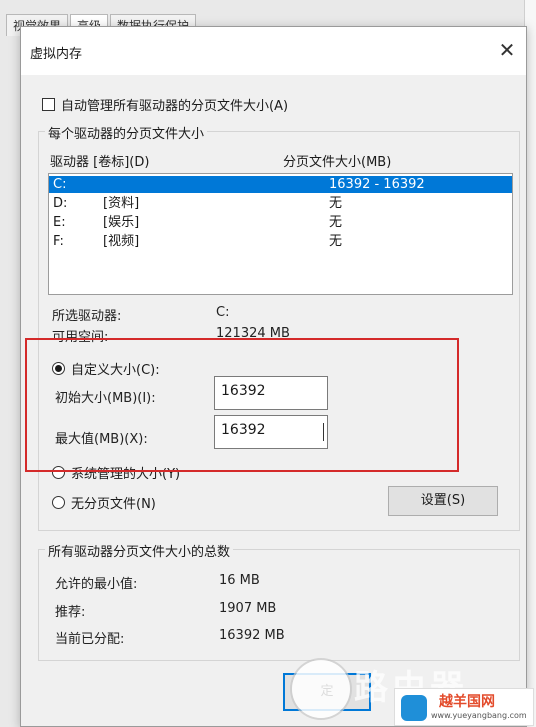 The height and width of the screenshot is (727, 536). What do you see at coordinates (242, 405) in the screenshot?
I see `highlight-box` at bounding box center [242, 405].